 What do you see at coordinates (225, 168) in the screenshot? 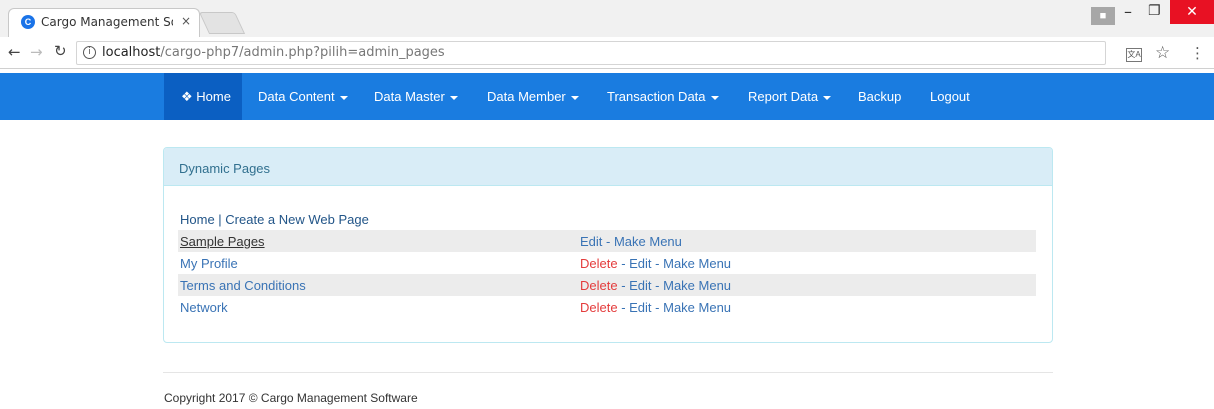
I see `panel-title: Dynamic Pages` at bounding box center [225, 168].